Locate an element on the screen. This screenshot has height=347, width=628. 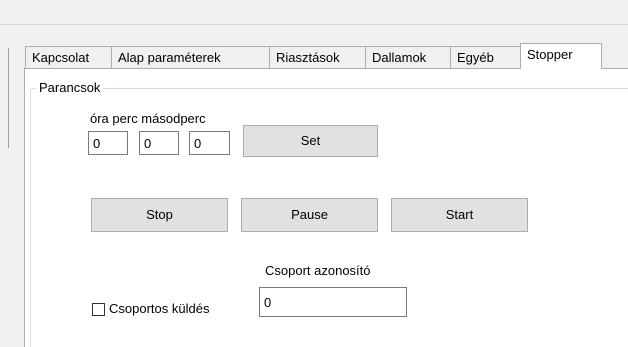
tab-egyeb: Egyéb is located at coordinates (485, 57).